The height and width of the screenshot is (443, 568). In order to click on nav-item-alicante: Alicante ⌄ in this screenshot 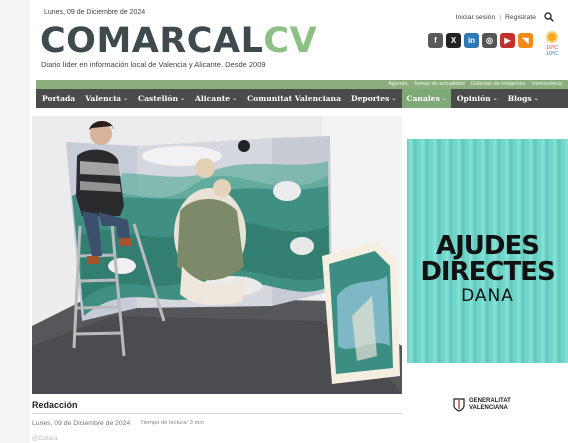, I will do `click(216, 98)`.